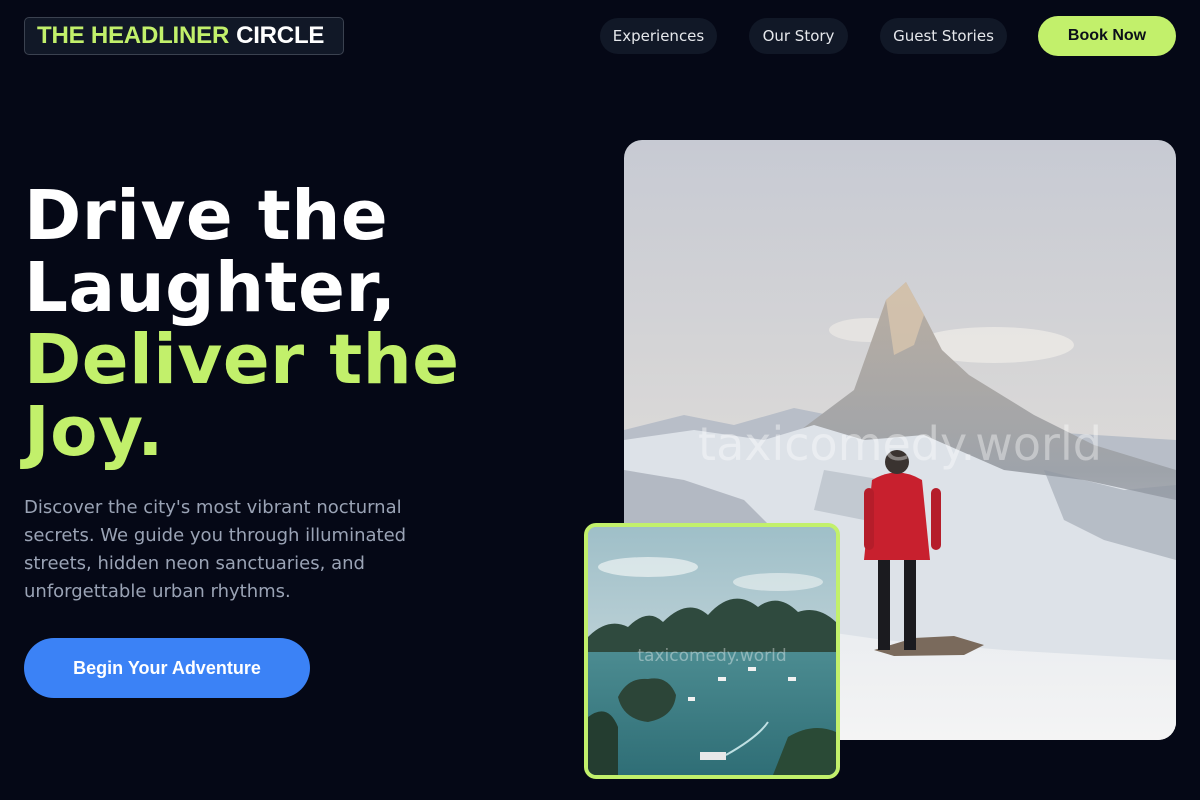 The height and width of the screenshot is (800, 1200). What do you see at coordinates (900, 444) in the screenshot?
I see `main-image-watermark: taxicomedy.world` at bounding box center [900, 444].